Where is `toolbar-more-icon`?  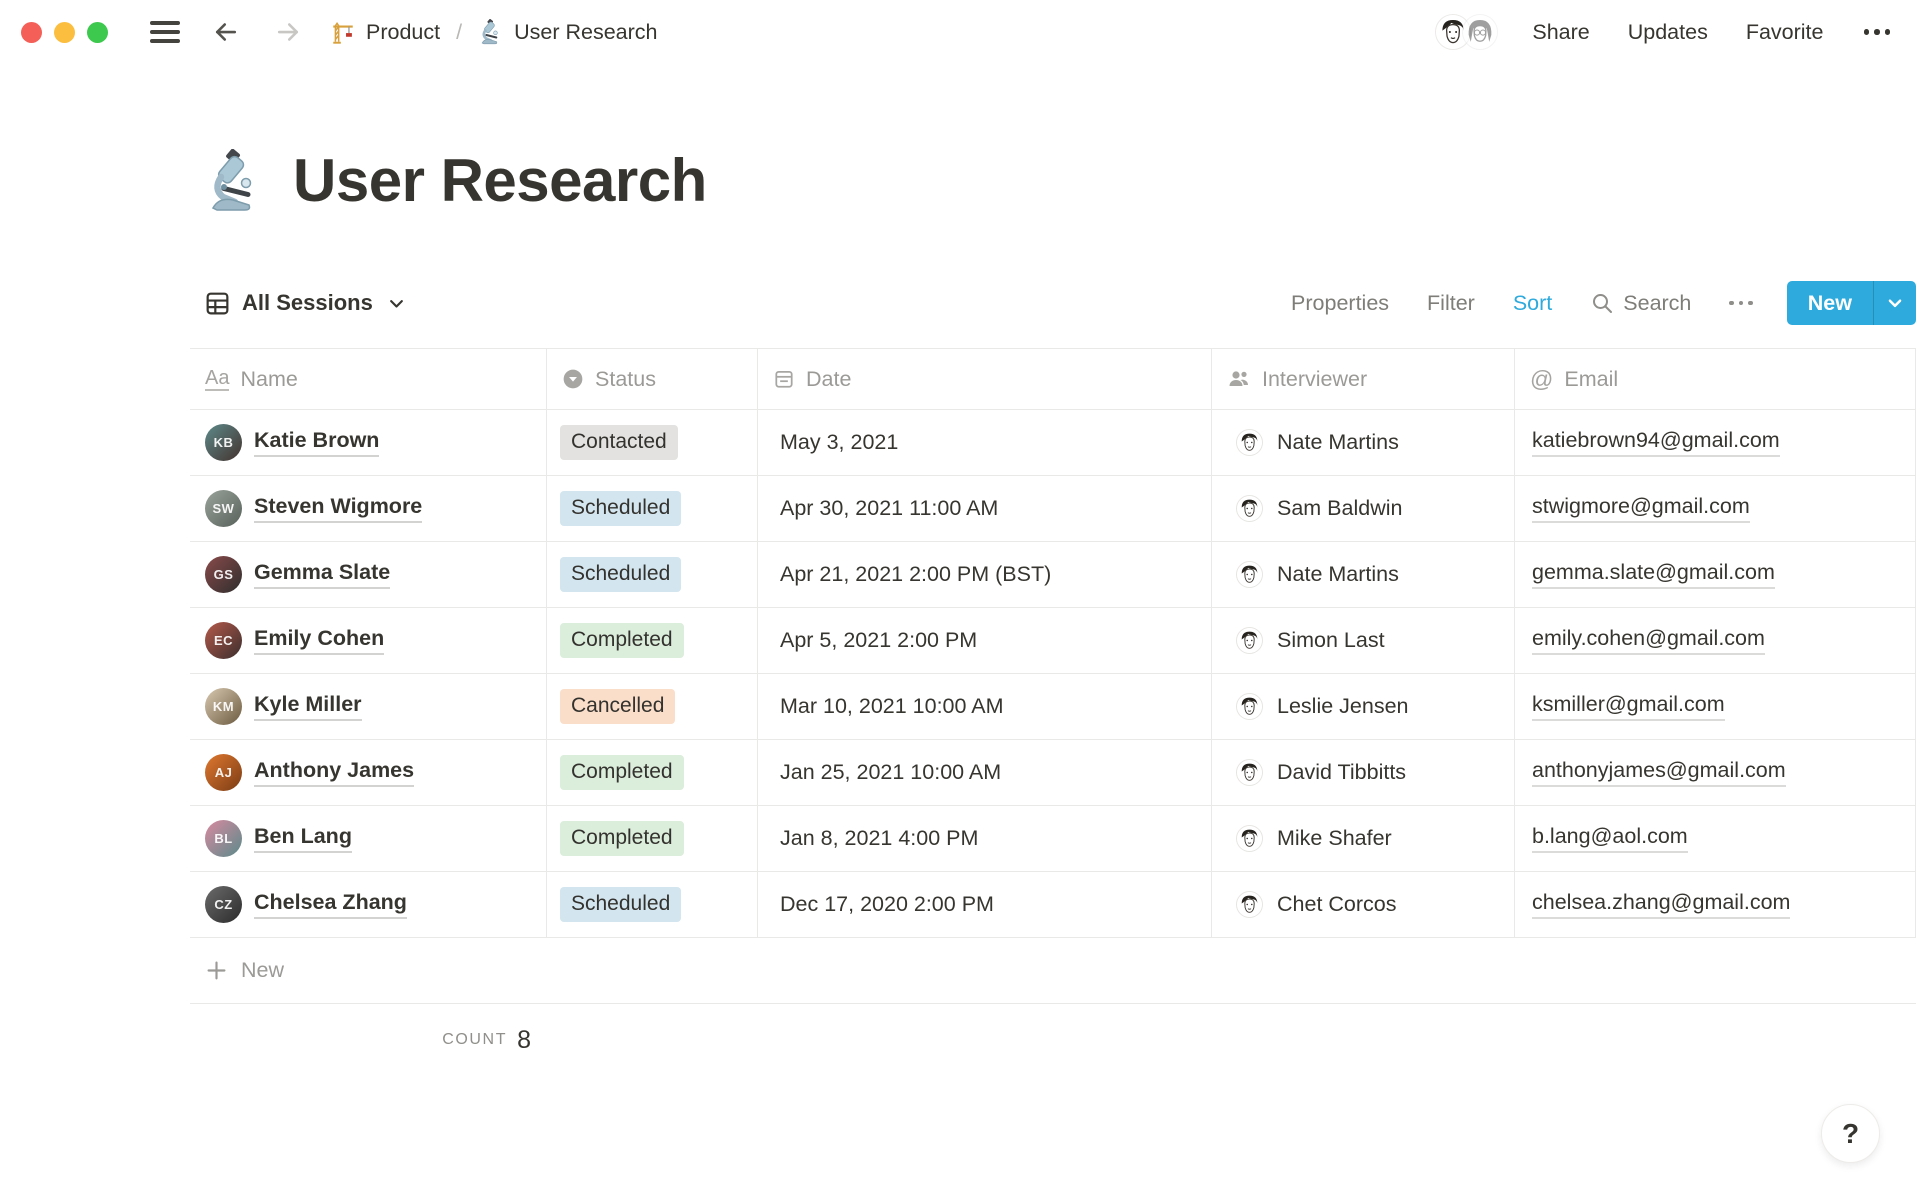
toolbar-more-icon is located at coordinates (1741, 303).